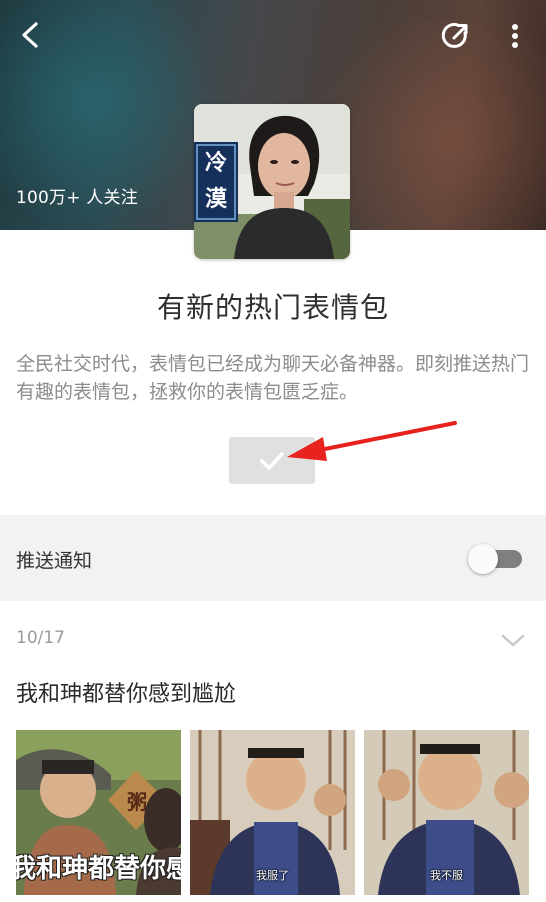 Image resolution: width=546 pixels, height=902 pixels. What do you see at coordinates (98, 869) in the screenshot?
I see `post-image-1-caption: 我和珅都替你感到尴尬` at bounding box center [98, 869].